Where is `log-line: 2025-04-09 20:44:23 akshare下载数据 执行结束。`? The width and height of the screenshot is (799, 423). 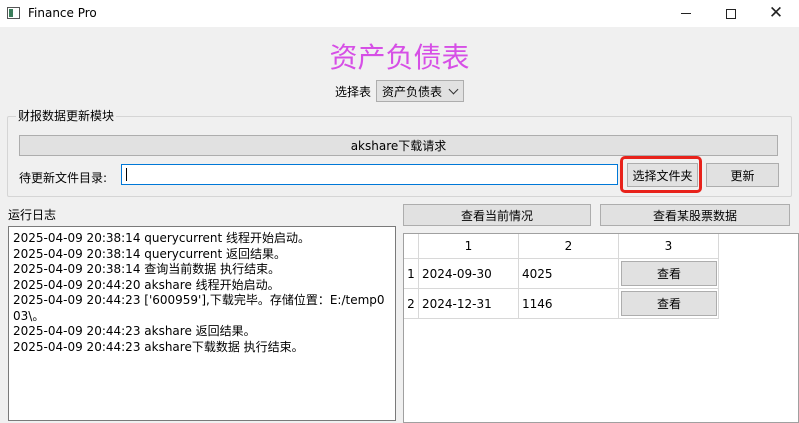
log-line: 2025-04-09 20:44:23 akshare下载数据 执行结束。 is located at coordinates (158, 346).